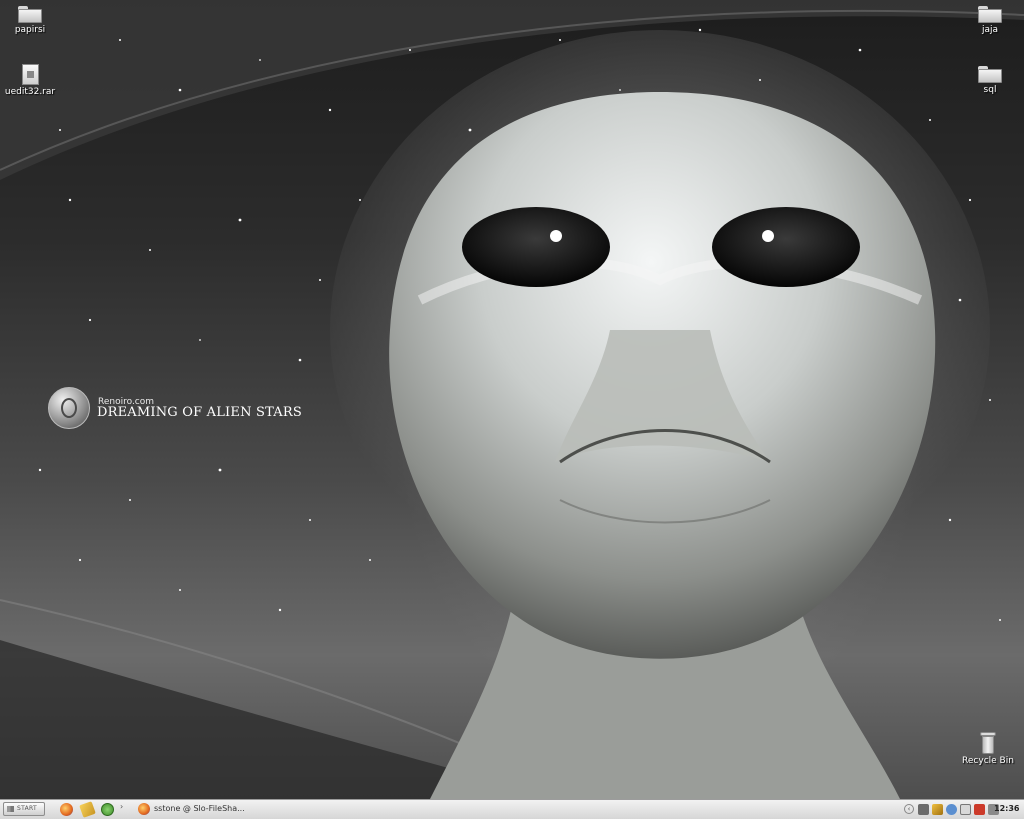 The height and width of the screenshot is (819, 1024). What do you see at coordinates (121, 806) in the screenshot?
I see `quick-launch-chevron-icon: ›` at bounding box center [121, 806].